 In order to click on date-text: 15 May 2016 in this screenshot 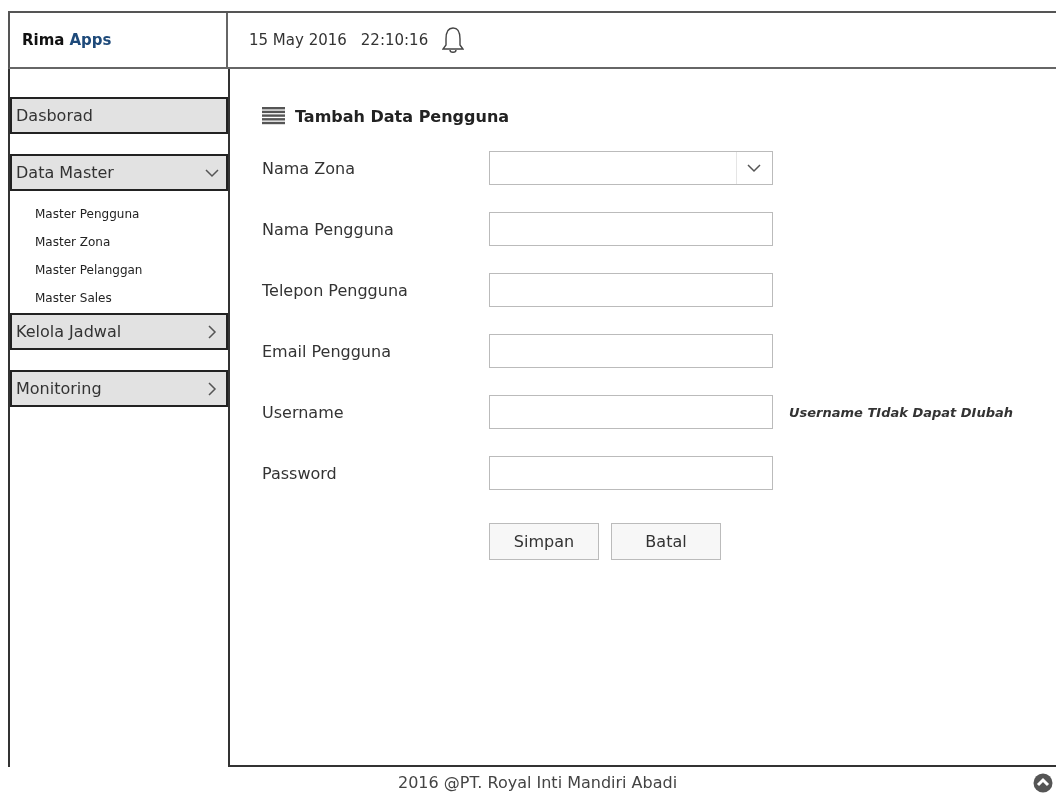, I will do `click(298, 40)`.